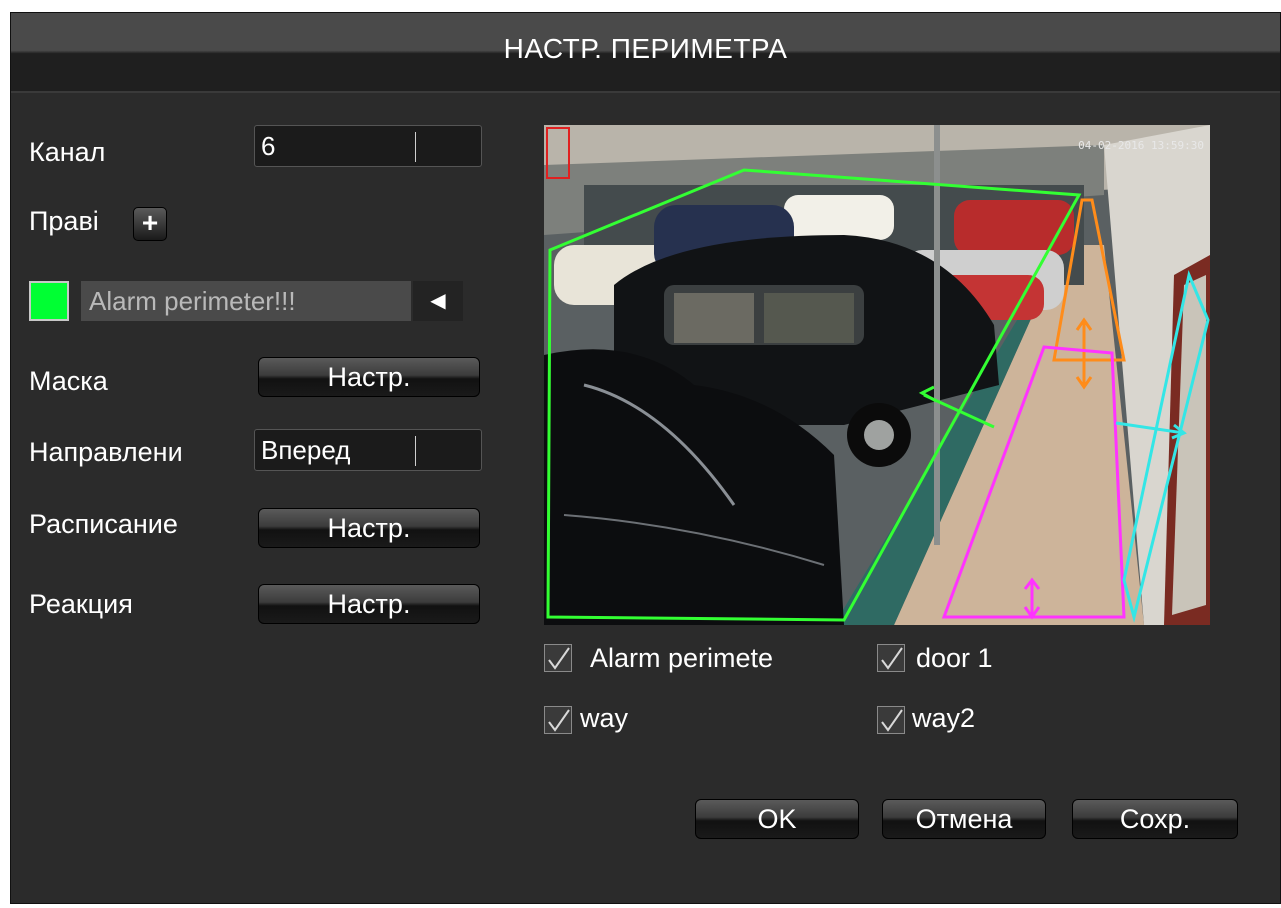 The width and height of the screenshot is (1281, 908). I want to click on title-bar: НАСТР. ПЕРИМЕТРА, so click(645, 53).